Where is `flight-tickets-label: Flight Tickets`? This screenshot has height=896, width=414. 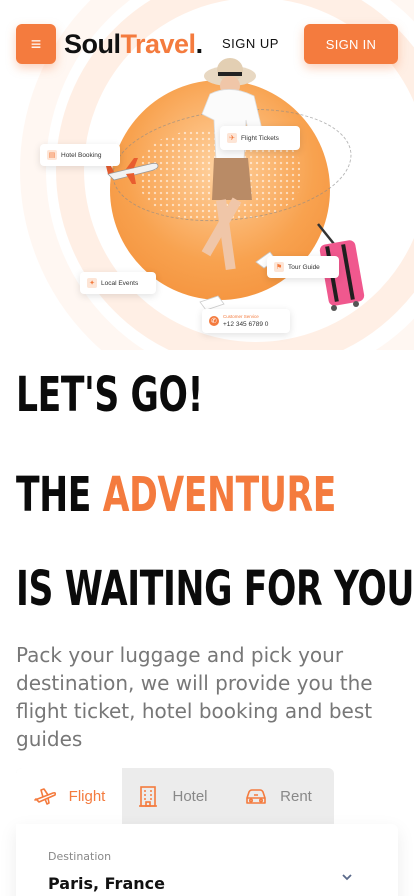
flight-tickets-label: Flight Tickets is located at coordinates (260, 138).